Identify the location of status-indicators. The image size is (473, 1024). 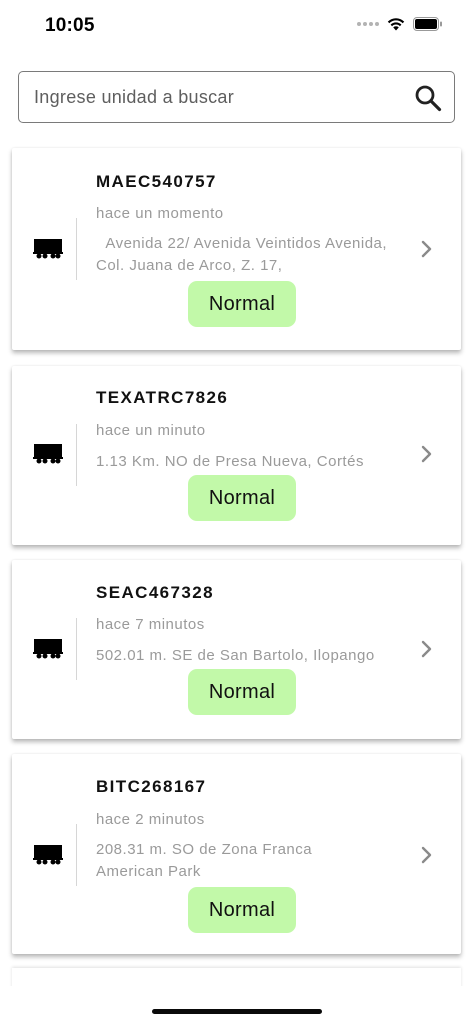
(400, 24).